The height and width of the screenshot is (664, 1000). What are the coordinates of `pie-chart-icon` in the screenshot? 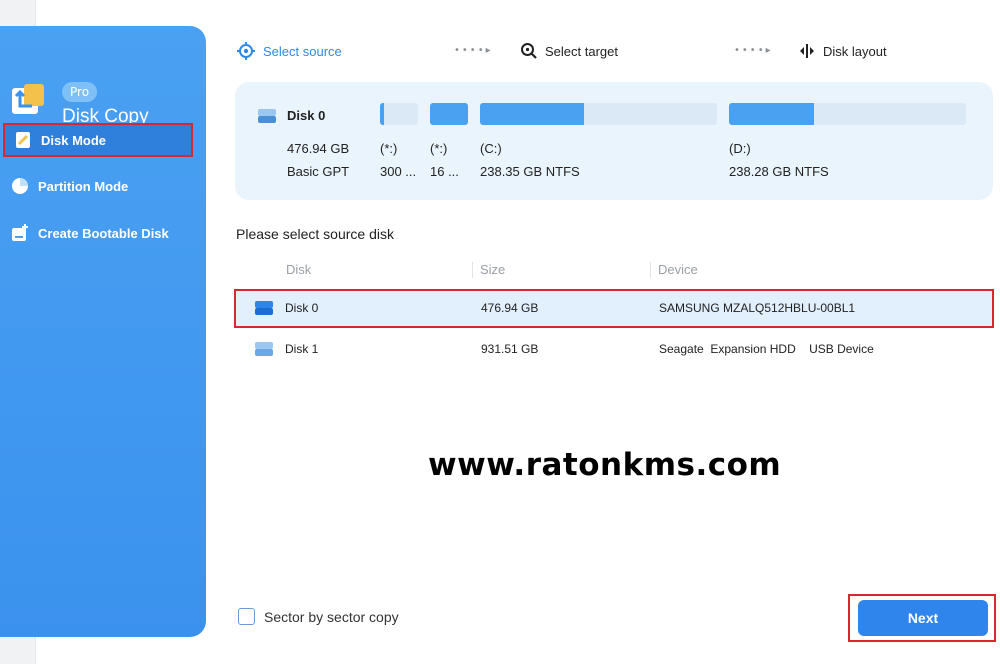 It's located at (20, 186).